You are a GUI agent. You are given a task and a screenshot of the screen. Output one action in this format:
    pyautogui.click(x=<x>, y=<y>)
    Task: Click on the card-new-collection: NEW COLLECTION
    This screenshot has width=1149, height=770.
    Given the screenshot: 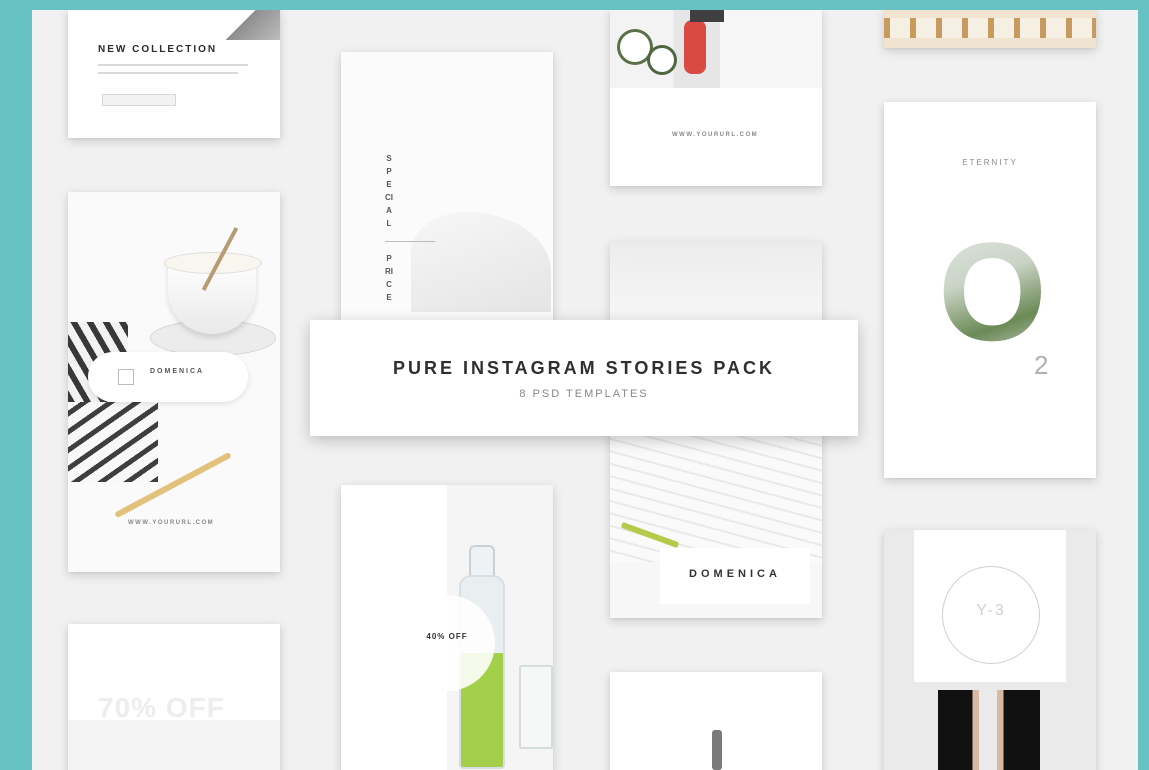 What is the action you would take?
    pyautogui.click(x=174, y=74)
    